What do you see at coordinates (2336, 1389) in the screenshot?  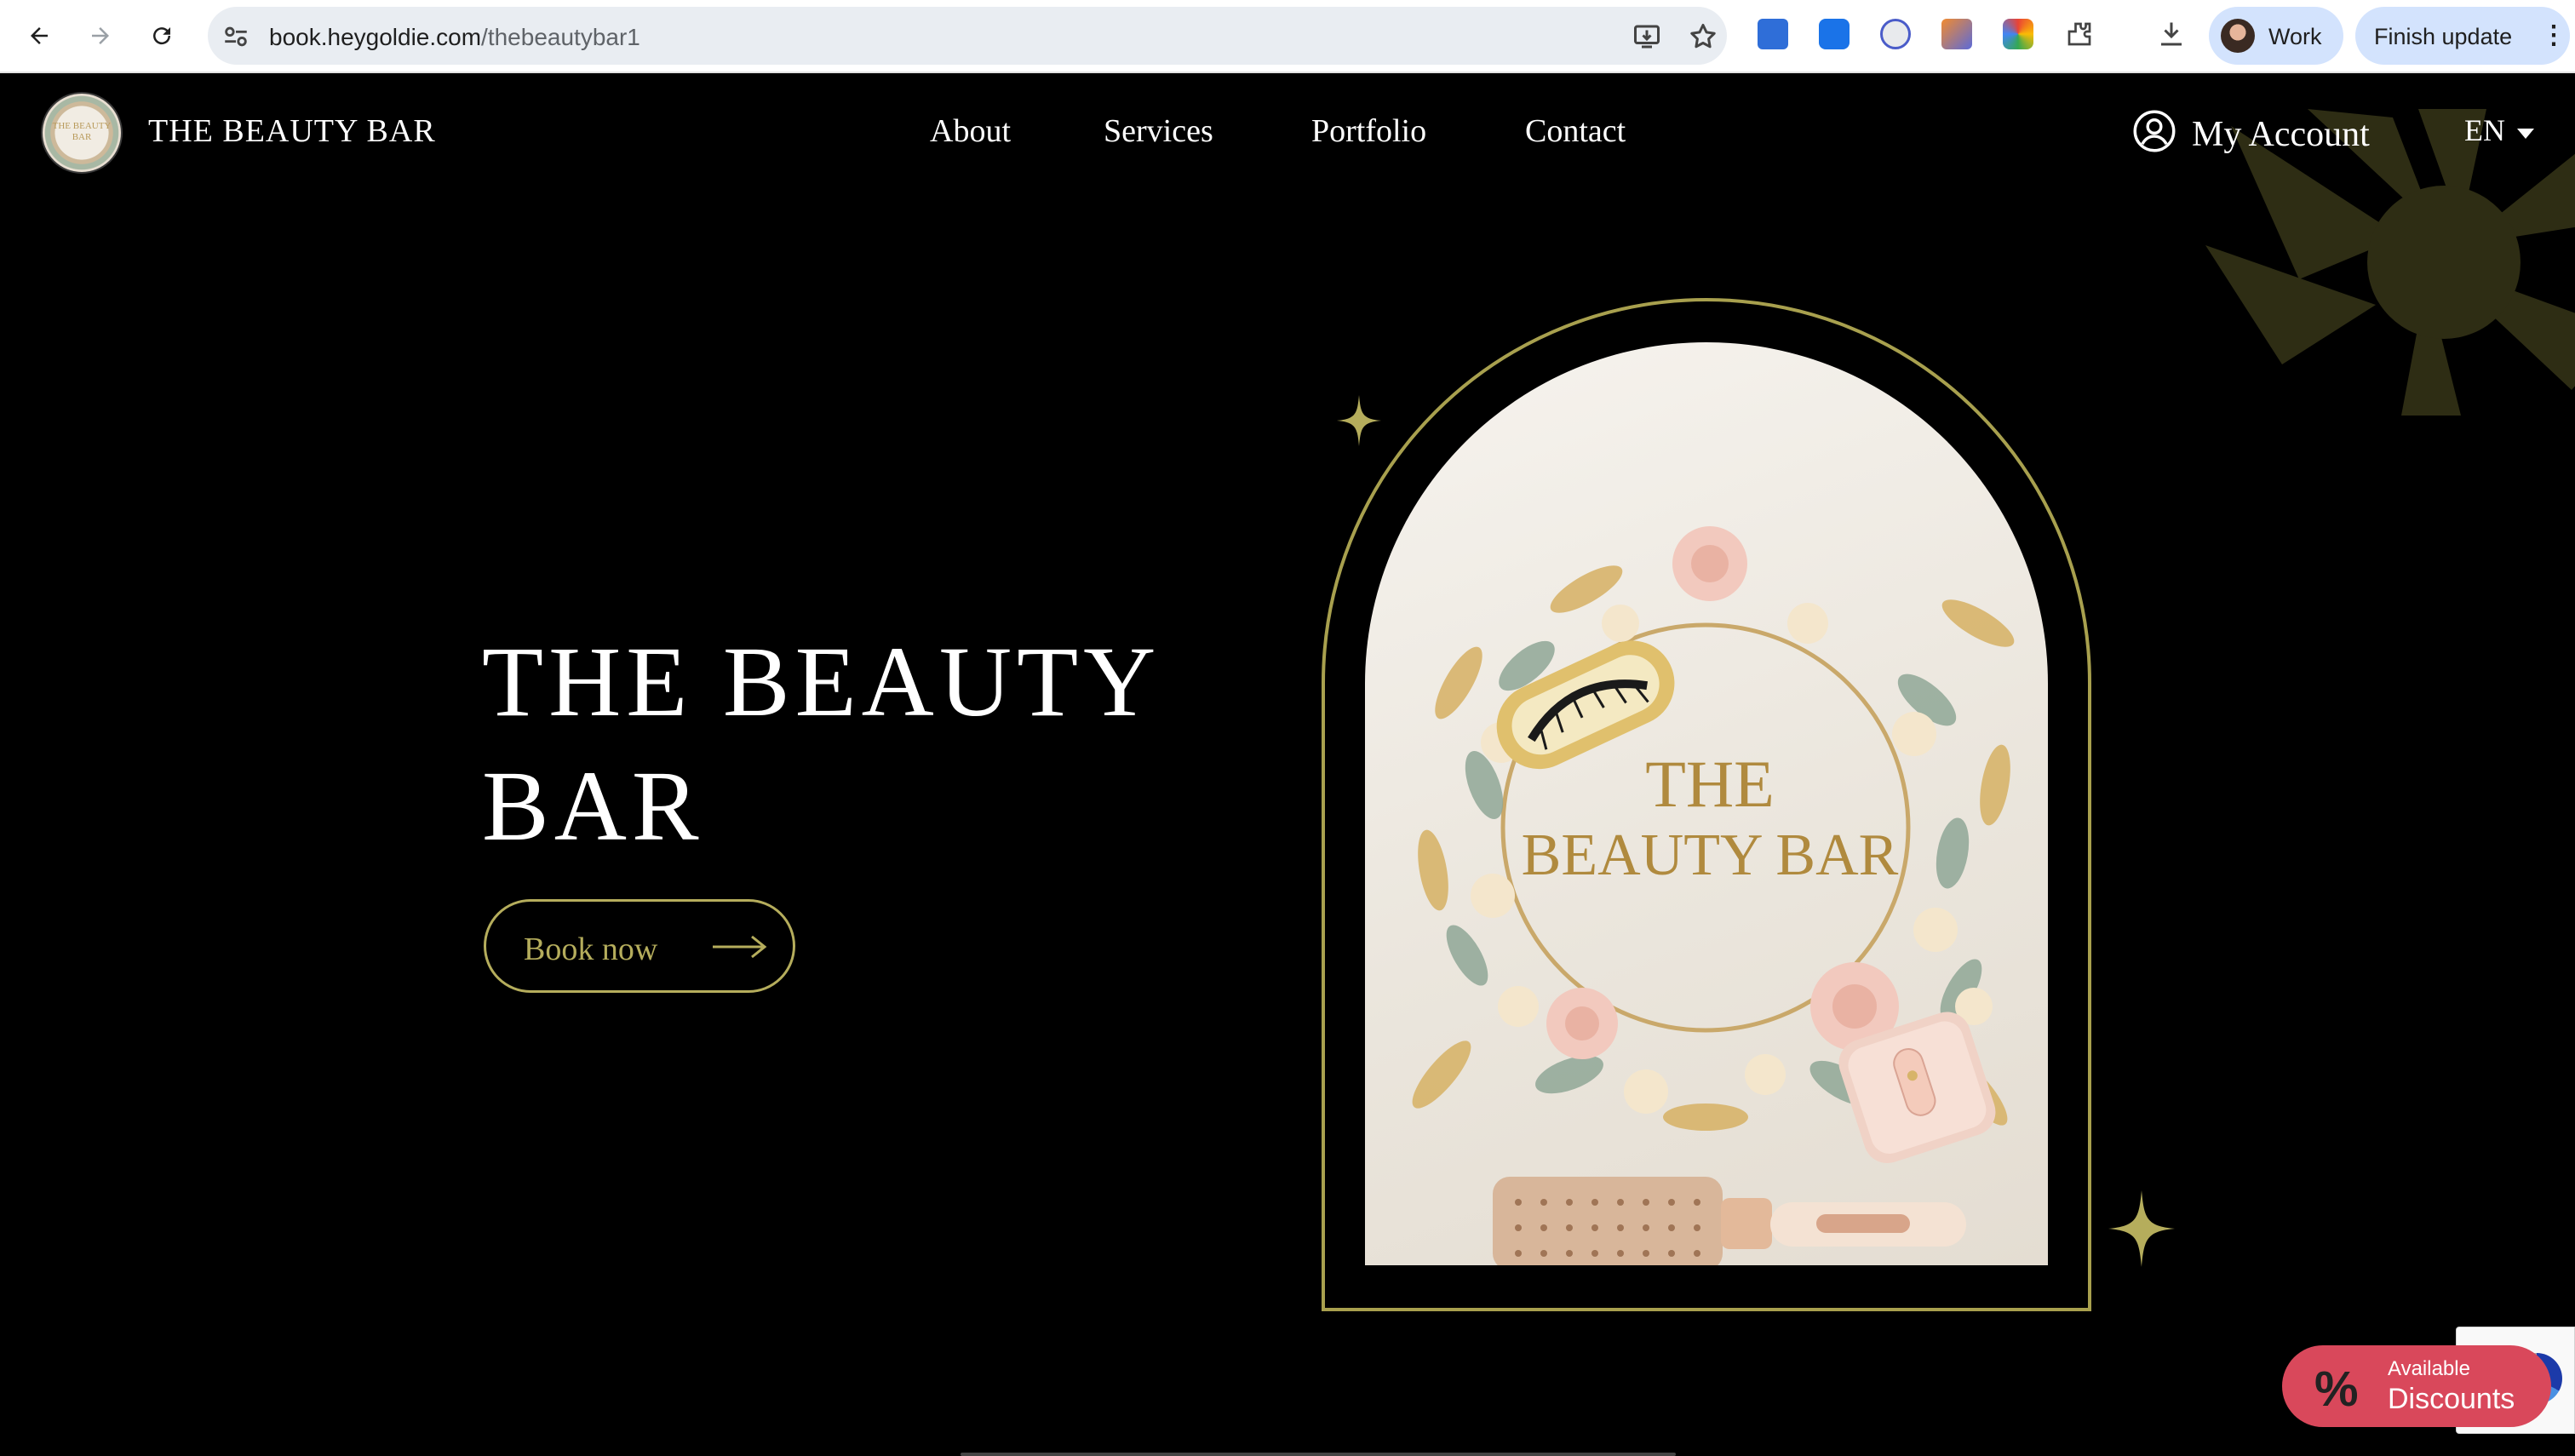 I see `percent-icon: %` at bounding box center [2336, 1389].